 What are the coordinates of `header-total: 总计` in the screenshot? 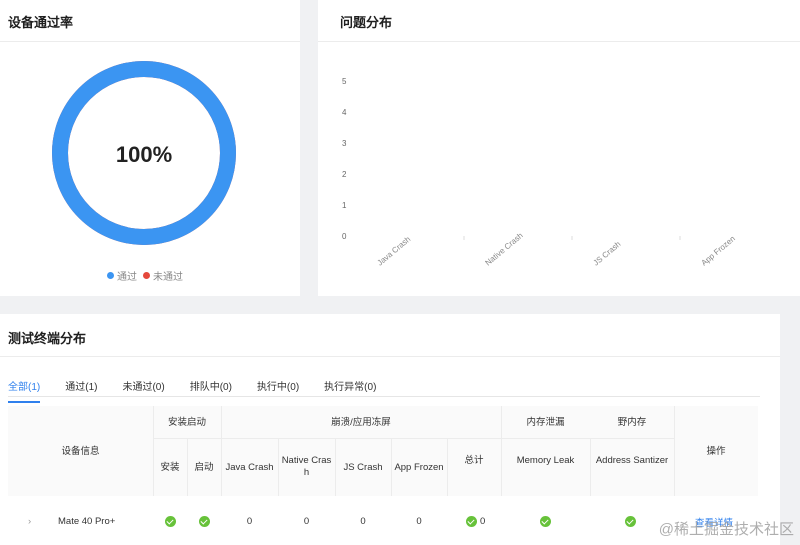 It's located at (474, 460).